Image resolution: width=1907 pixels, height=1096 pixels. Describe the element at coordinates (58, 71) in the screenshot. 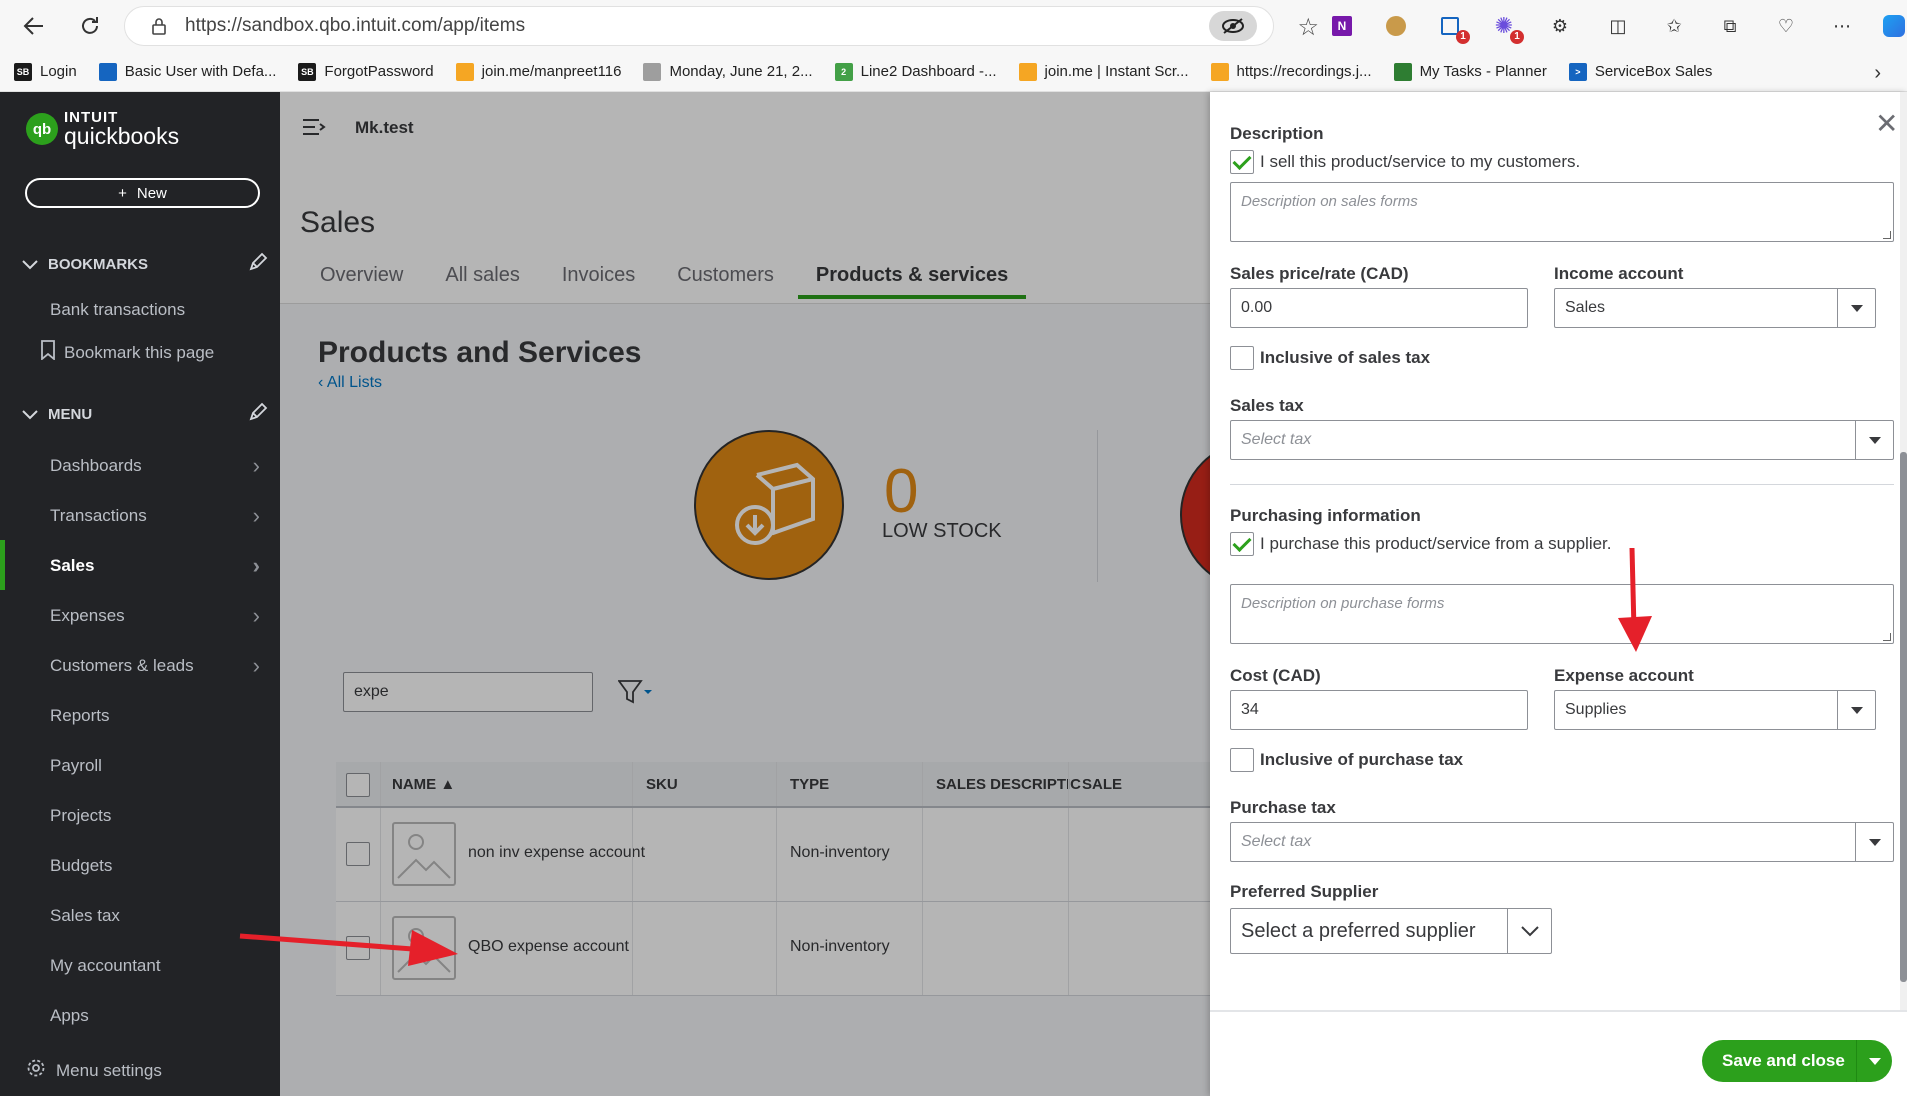

I see `bookmark-label: Login` at that location.